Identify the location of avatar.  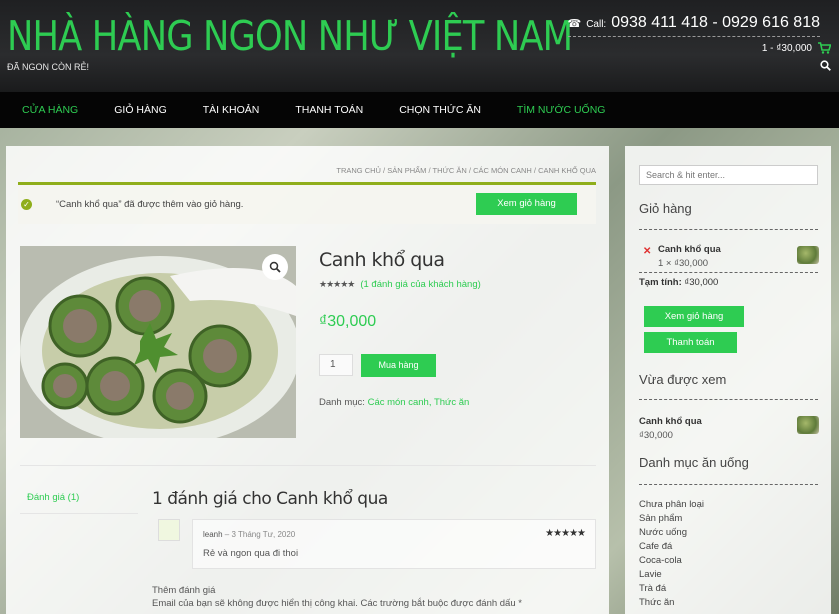
(169, 530).